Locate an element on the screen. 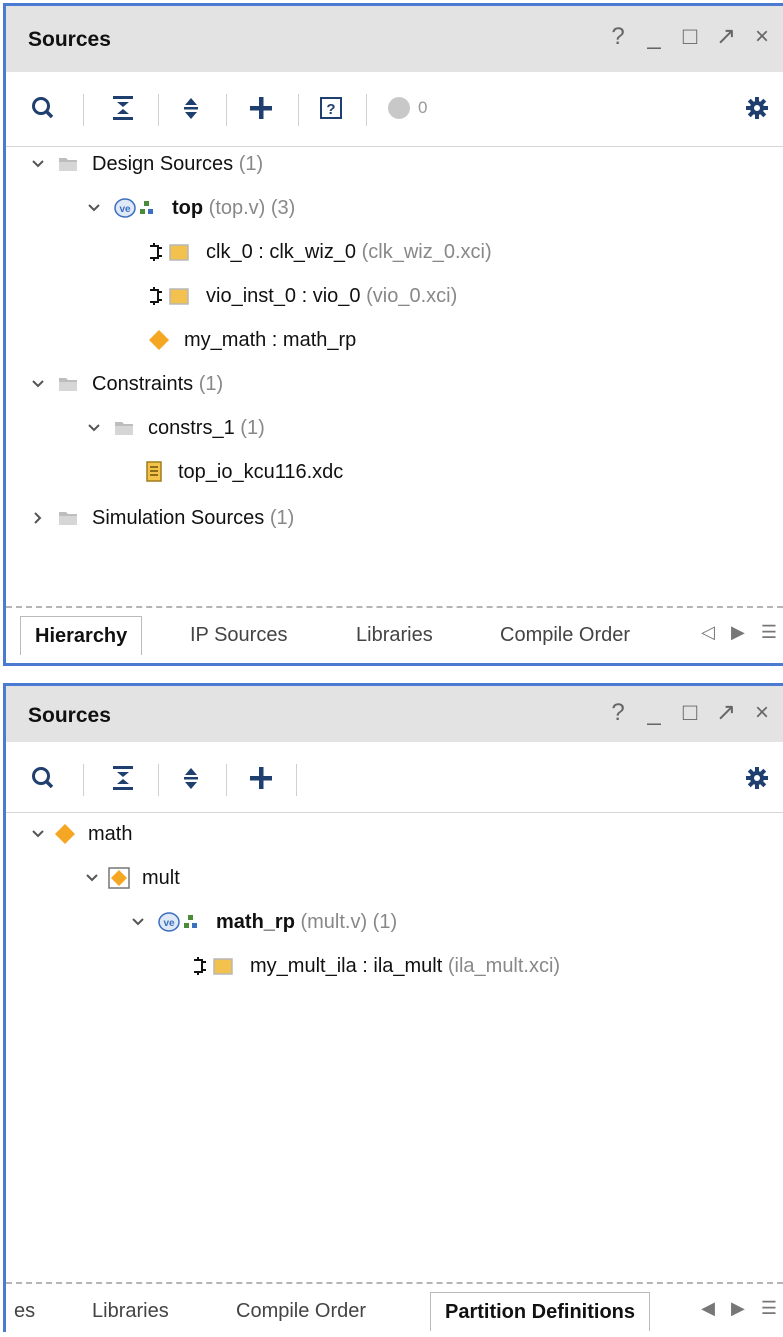 The image size is (783, 1337). source-help-button: ? is located at coordinates (331, 108).